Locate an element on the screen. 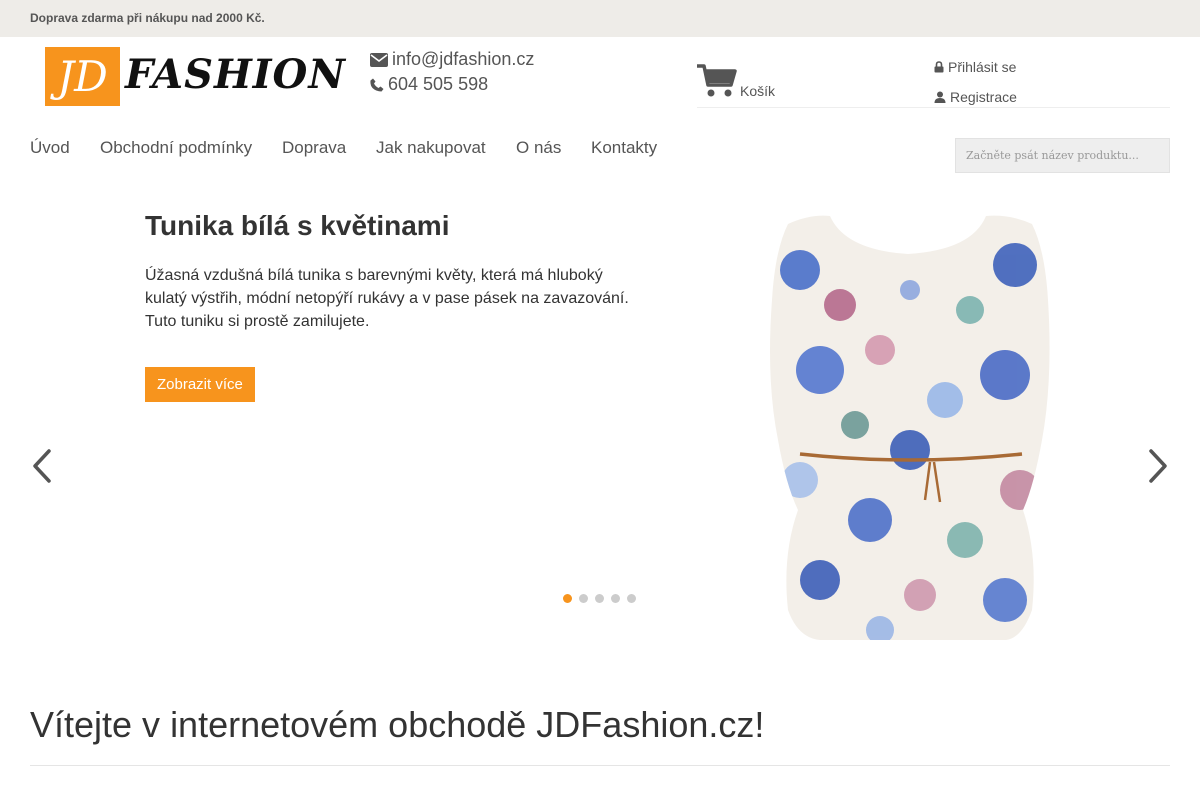 The width and height of the screenshot is (1200, 800). site-logo: JD FASHION is located at coordinates (195, 76).